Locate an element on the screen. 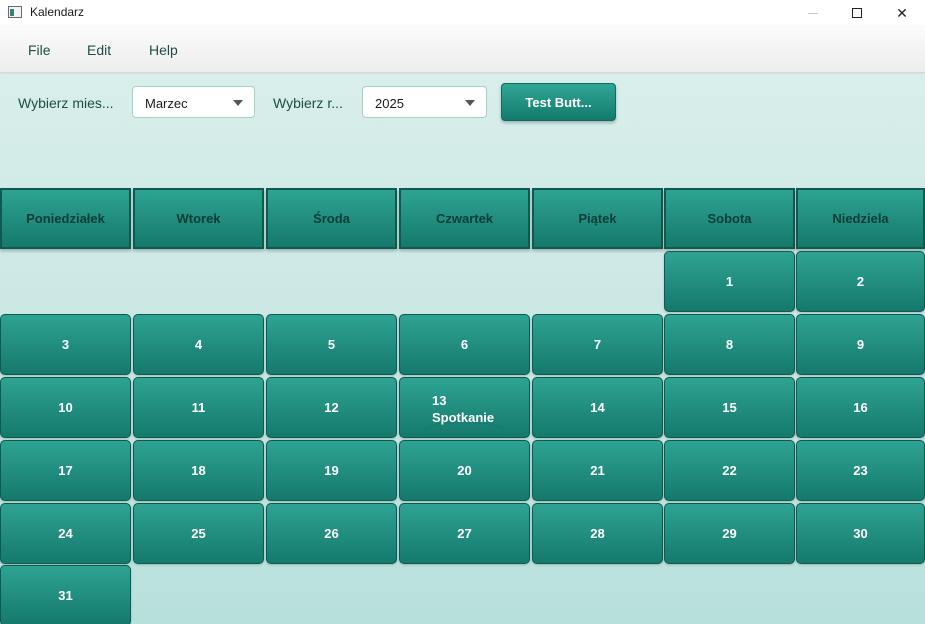  maximize-icon is located at coordinates (857, 13).